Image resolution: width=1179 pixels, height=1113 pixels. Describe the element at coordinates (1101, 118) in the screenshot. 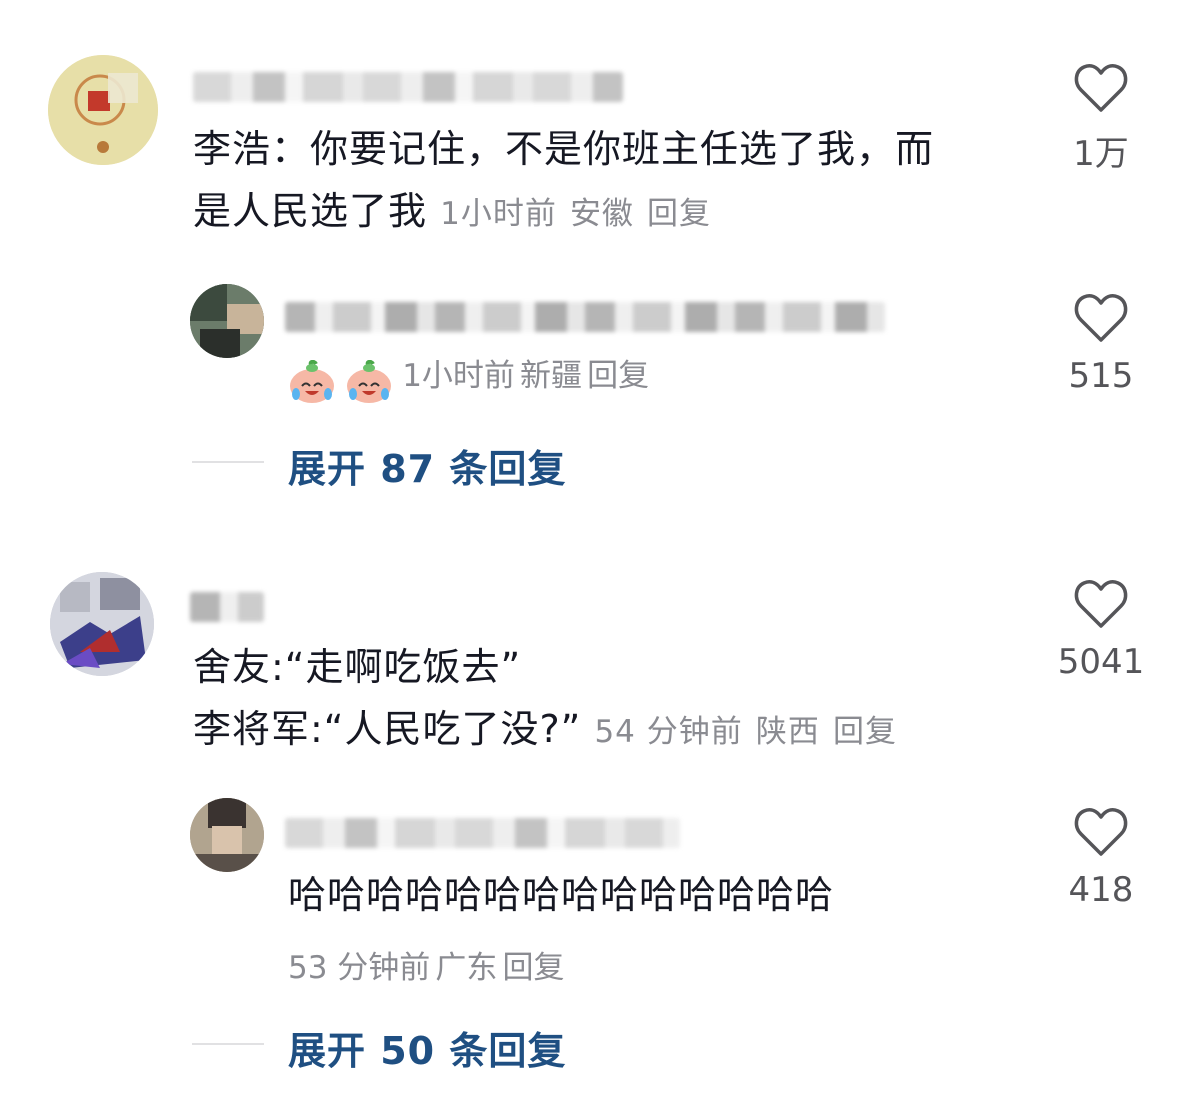

I see `like-button: 1万` at that location.